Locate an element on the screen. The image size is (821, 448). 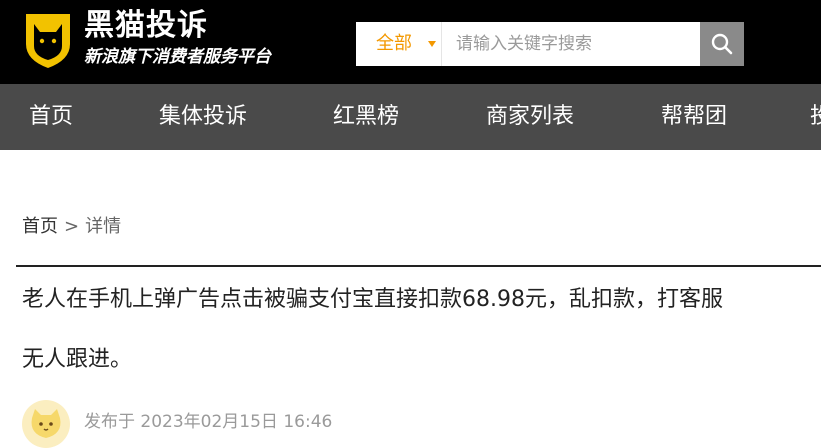
user-avatar is located at coordinates (46, 424).